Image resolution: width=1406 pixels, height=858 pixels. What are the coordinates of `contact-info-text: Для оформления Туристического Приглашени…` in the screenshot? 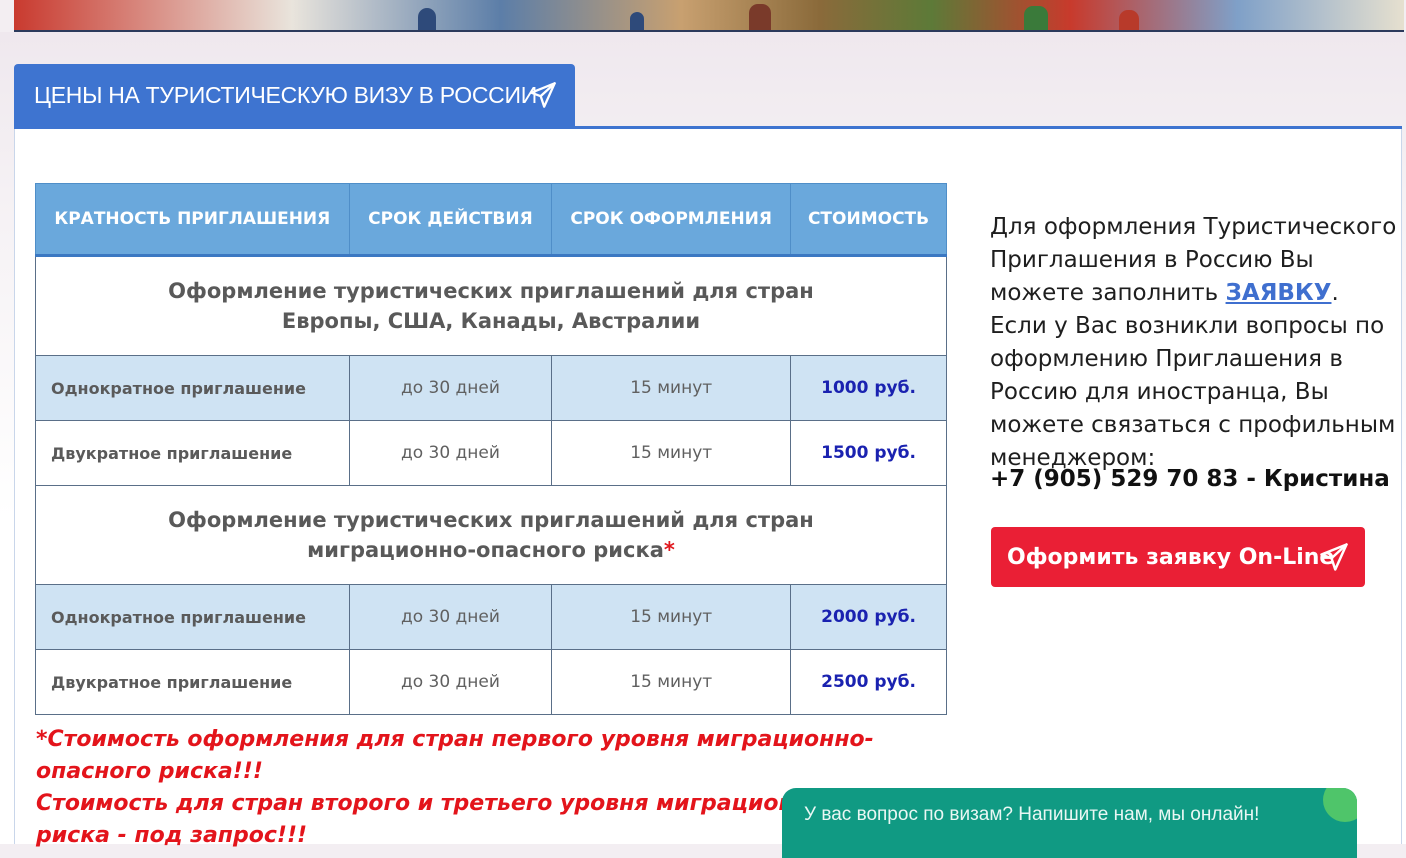 It's located at (1195, 343).